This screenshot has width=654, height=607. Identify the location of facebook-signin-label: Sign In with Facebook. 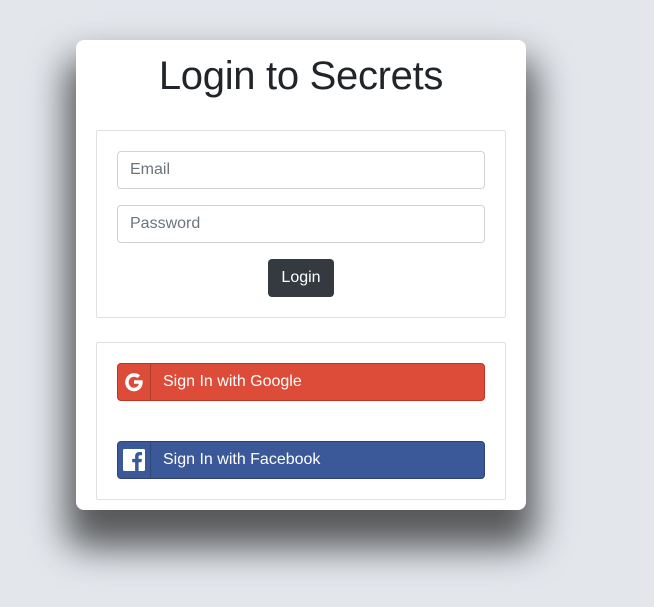
(242, 459).